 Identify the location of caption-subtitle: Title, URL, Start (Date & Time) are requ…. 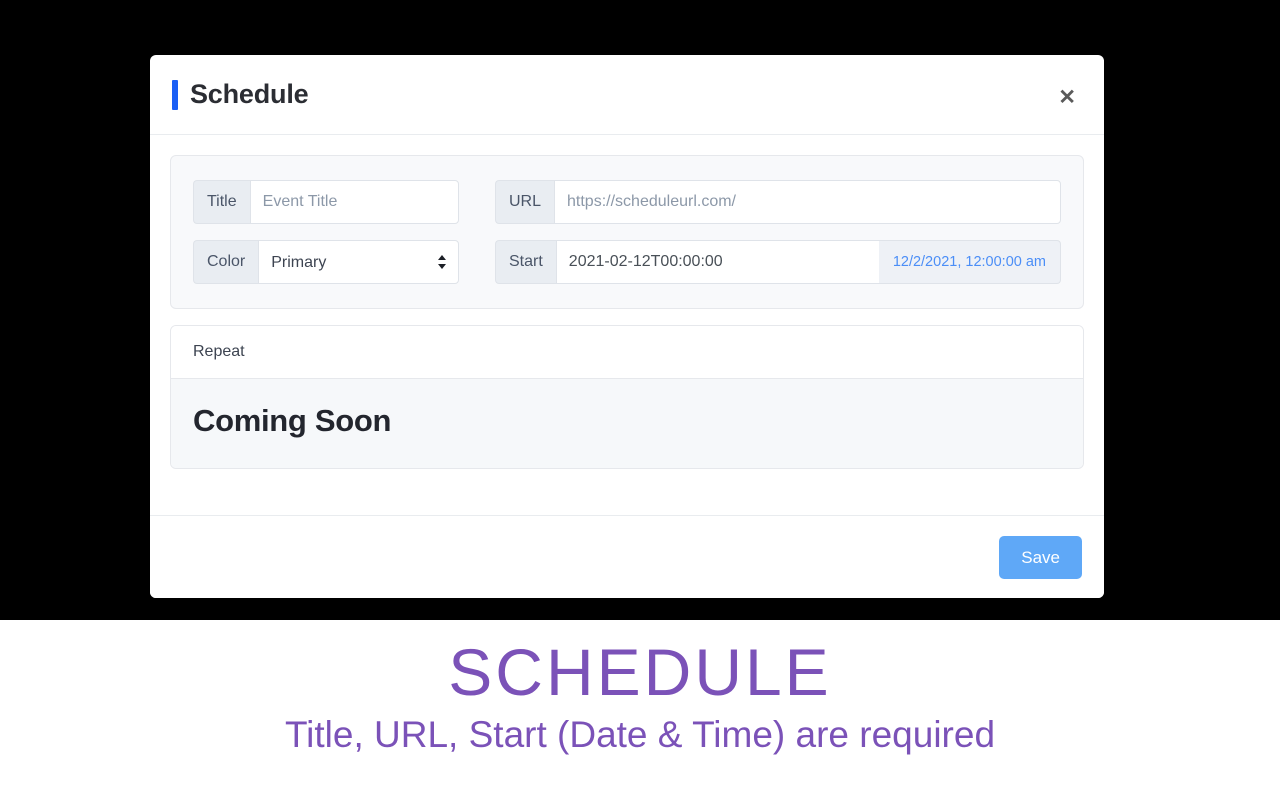
(640, 735).